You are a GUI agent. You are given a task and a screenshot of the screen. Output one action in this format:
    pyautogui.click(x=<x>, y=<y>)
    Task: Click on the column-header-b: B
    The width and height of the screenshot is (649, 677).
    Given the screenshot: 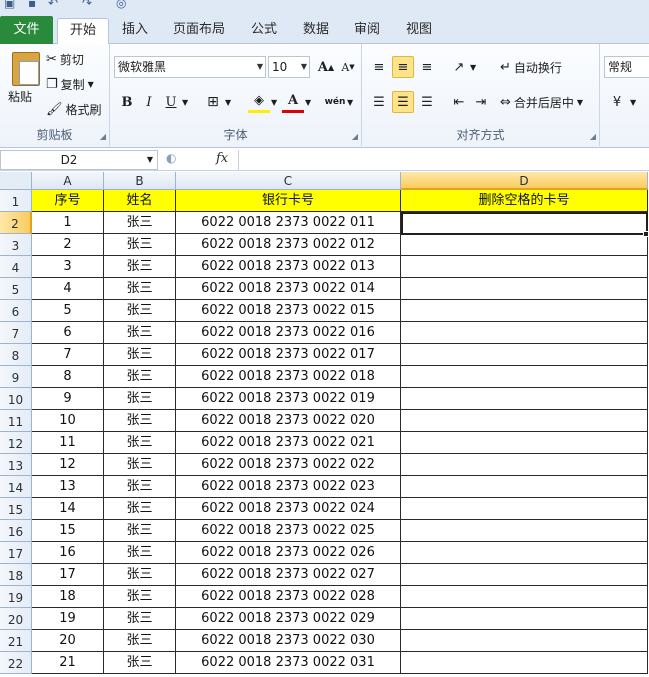 What is the action you would take?
    pyautogui.click(x=140, y=181)
    